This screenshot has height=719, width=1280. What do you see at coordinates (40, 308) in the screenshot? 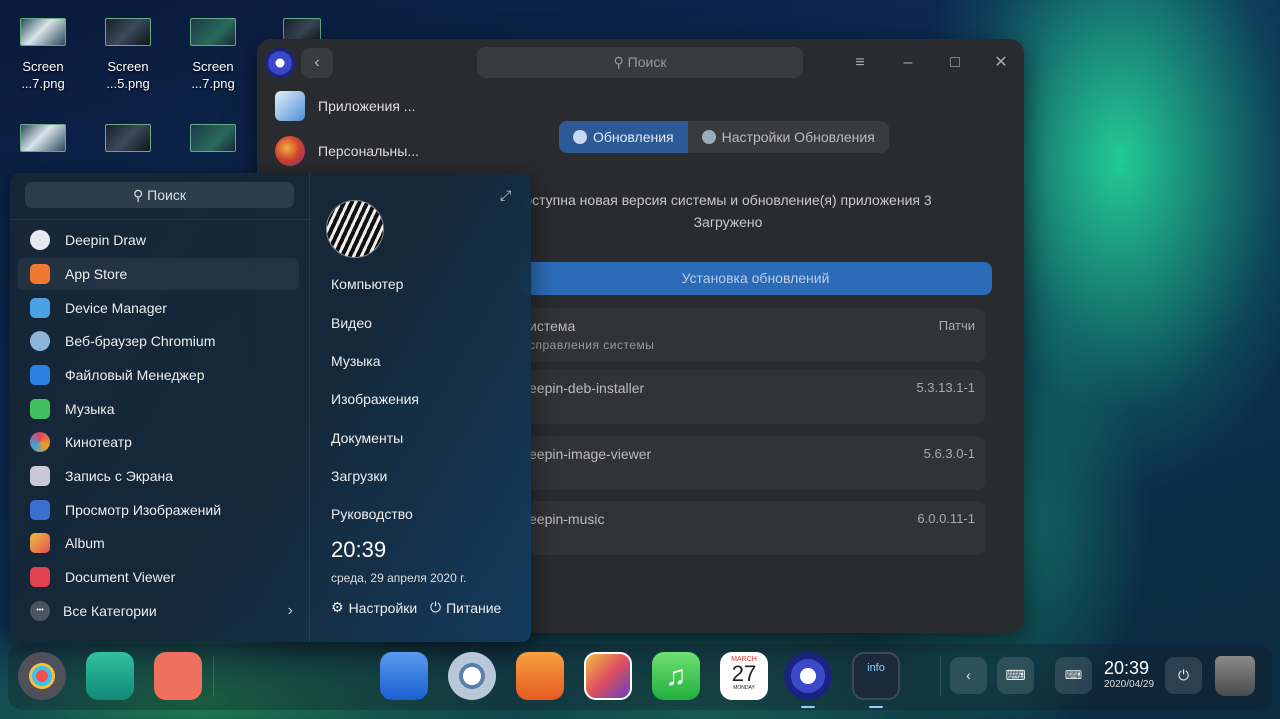
I see `device-manager-icon` at bounding box center [40, 308].